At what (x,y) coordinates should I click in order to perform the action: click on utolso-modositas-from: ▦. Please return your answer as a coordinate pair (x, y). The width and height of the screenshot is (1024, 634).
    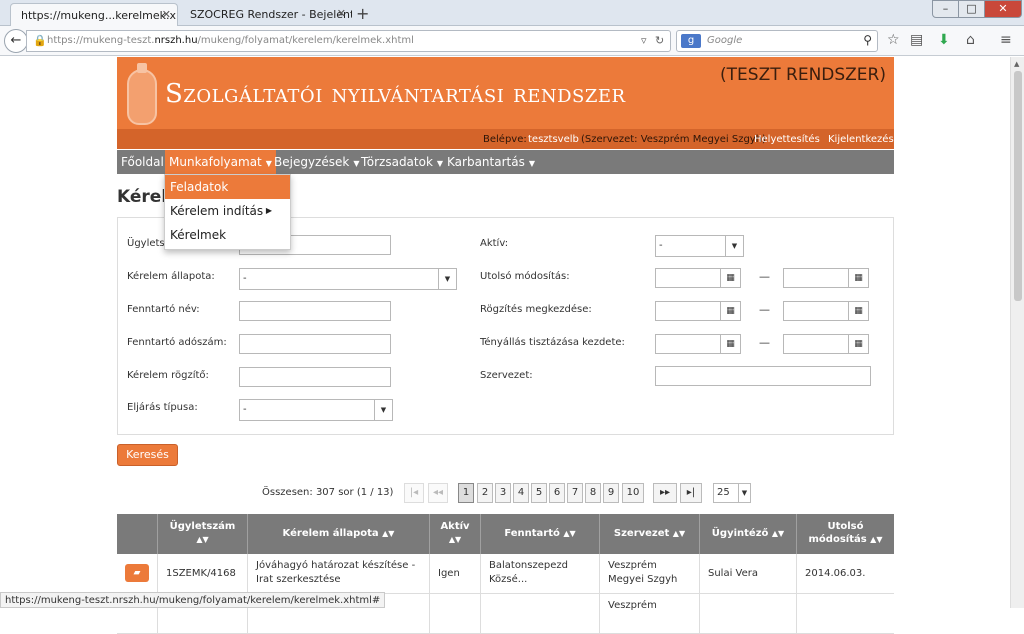
    Looking at the image, I should click on (698, 278).